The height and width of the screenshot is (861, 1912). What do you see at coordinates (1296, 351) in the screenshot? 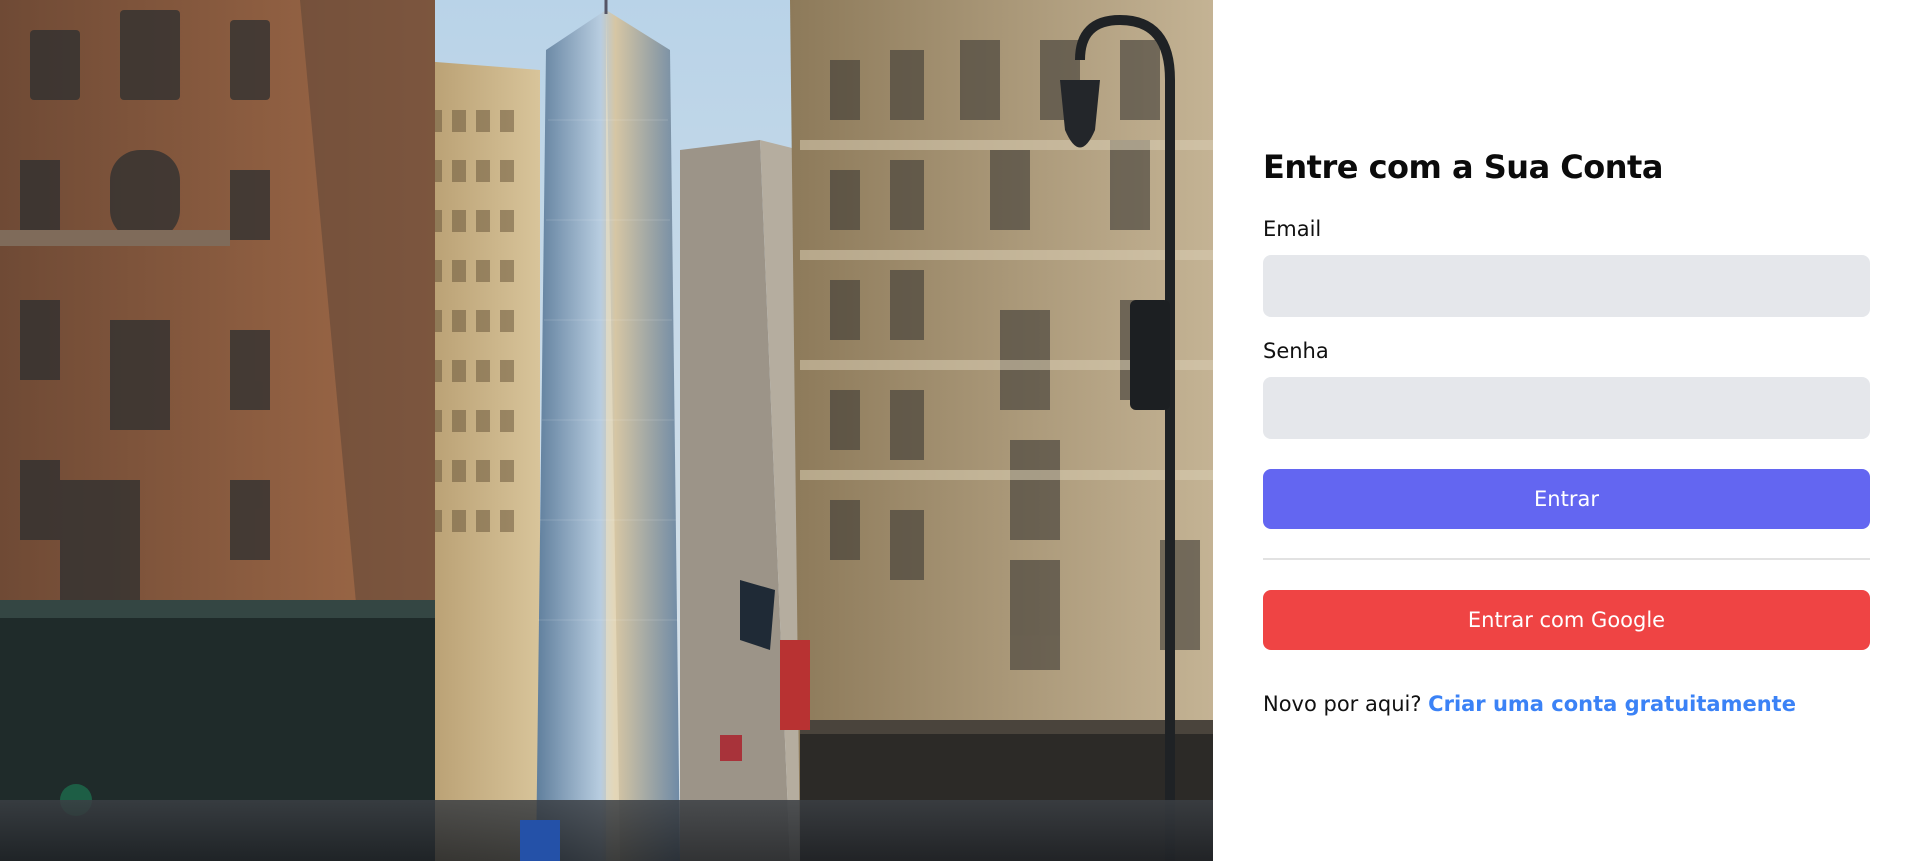
I see `password-label: Senha` at bounding box center [1296, 351].